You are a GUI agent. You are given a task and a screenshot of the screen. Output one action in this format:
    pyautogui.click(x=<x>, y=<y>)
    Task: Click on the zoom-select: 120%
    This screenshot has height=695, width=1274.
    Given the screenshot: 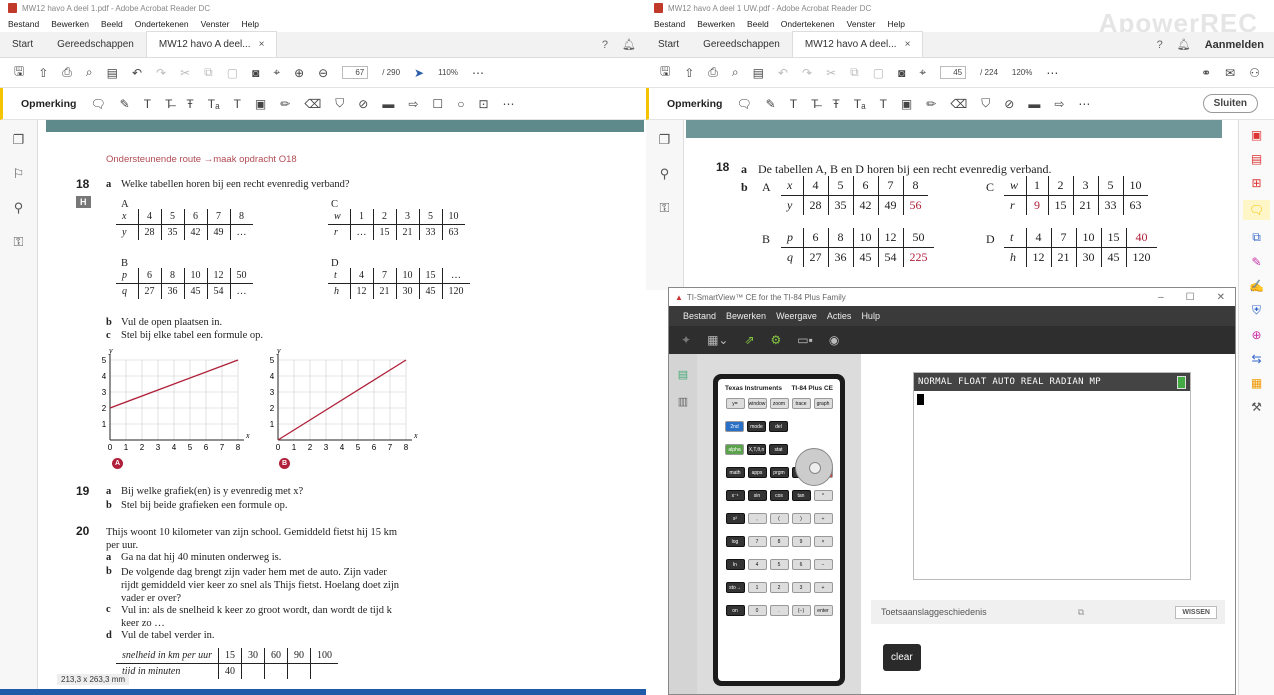 What is the action you would take?
    pyautogui.click(x=1022, y=72)
    